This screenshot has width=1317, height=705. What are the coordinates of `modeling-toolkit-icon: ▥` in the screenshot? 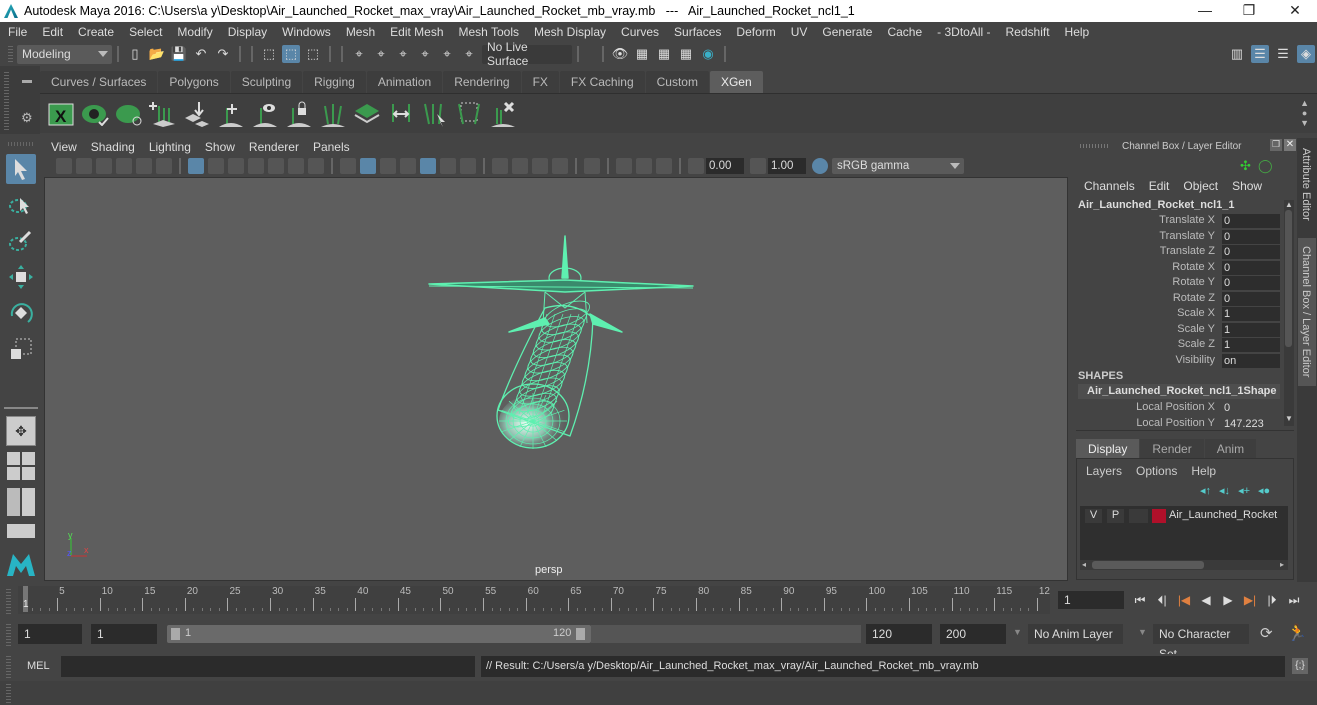 It's located at (1237, 54).